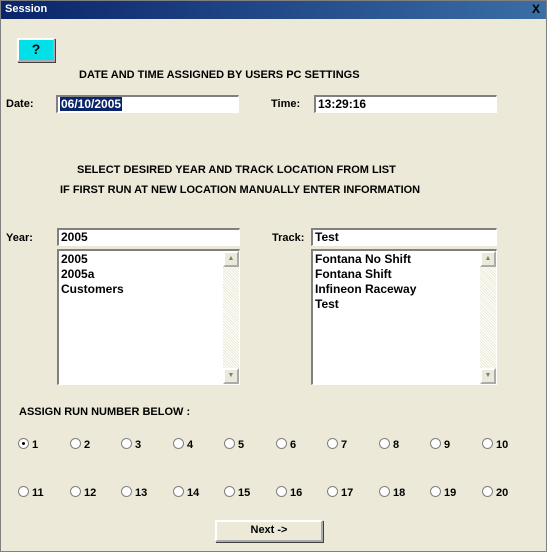 This screenshot has width=547, height=552. What do you see at coordinates (148, 237) in the screenshot?
I see `year-input: 2005` at bounding box center [148, 237].